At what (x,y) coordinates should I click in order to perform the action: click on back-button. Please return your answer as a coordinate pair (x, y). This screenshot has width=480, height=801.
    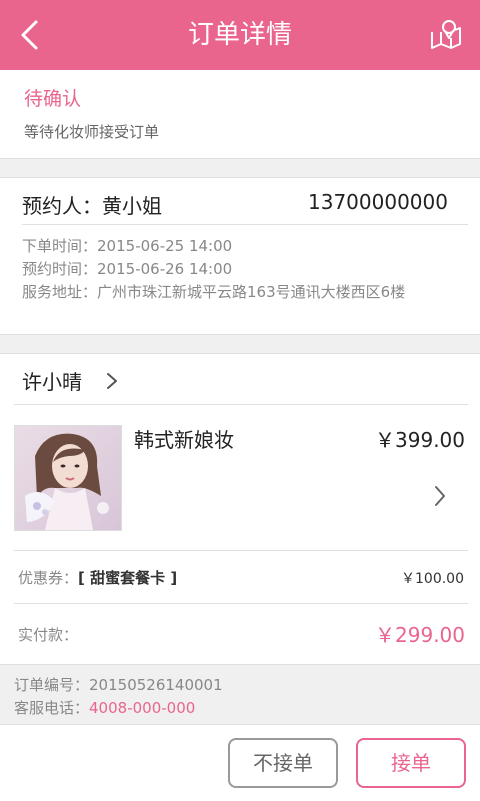
    Looking at the image, I should click on (30, 35).